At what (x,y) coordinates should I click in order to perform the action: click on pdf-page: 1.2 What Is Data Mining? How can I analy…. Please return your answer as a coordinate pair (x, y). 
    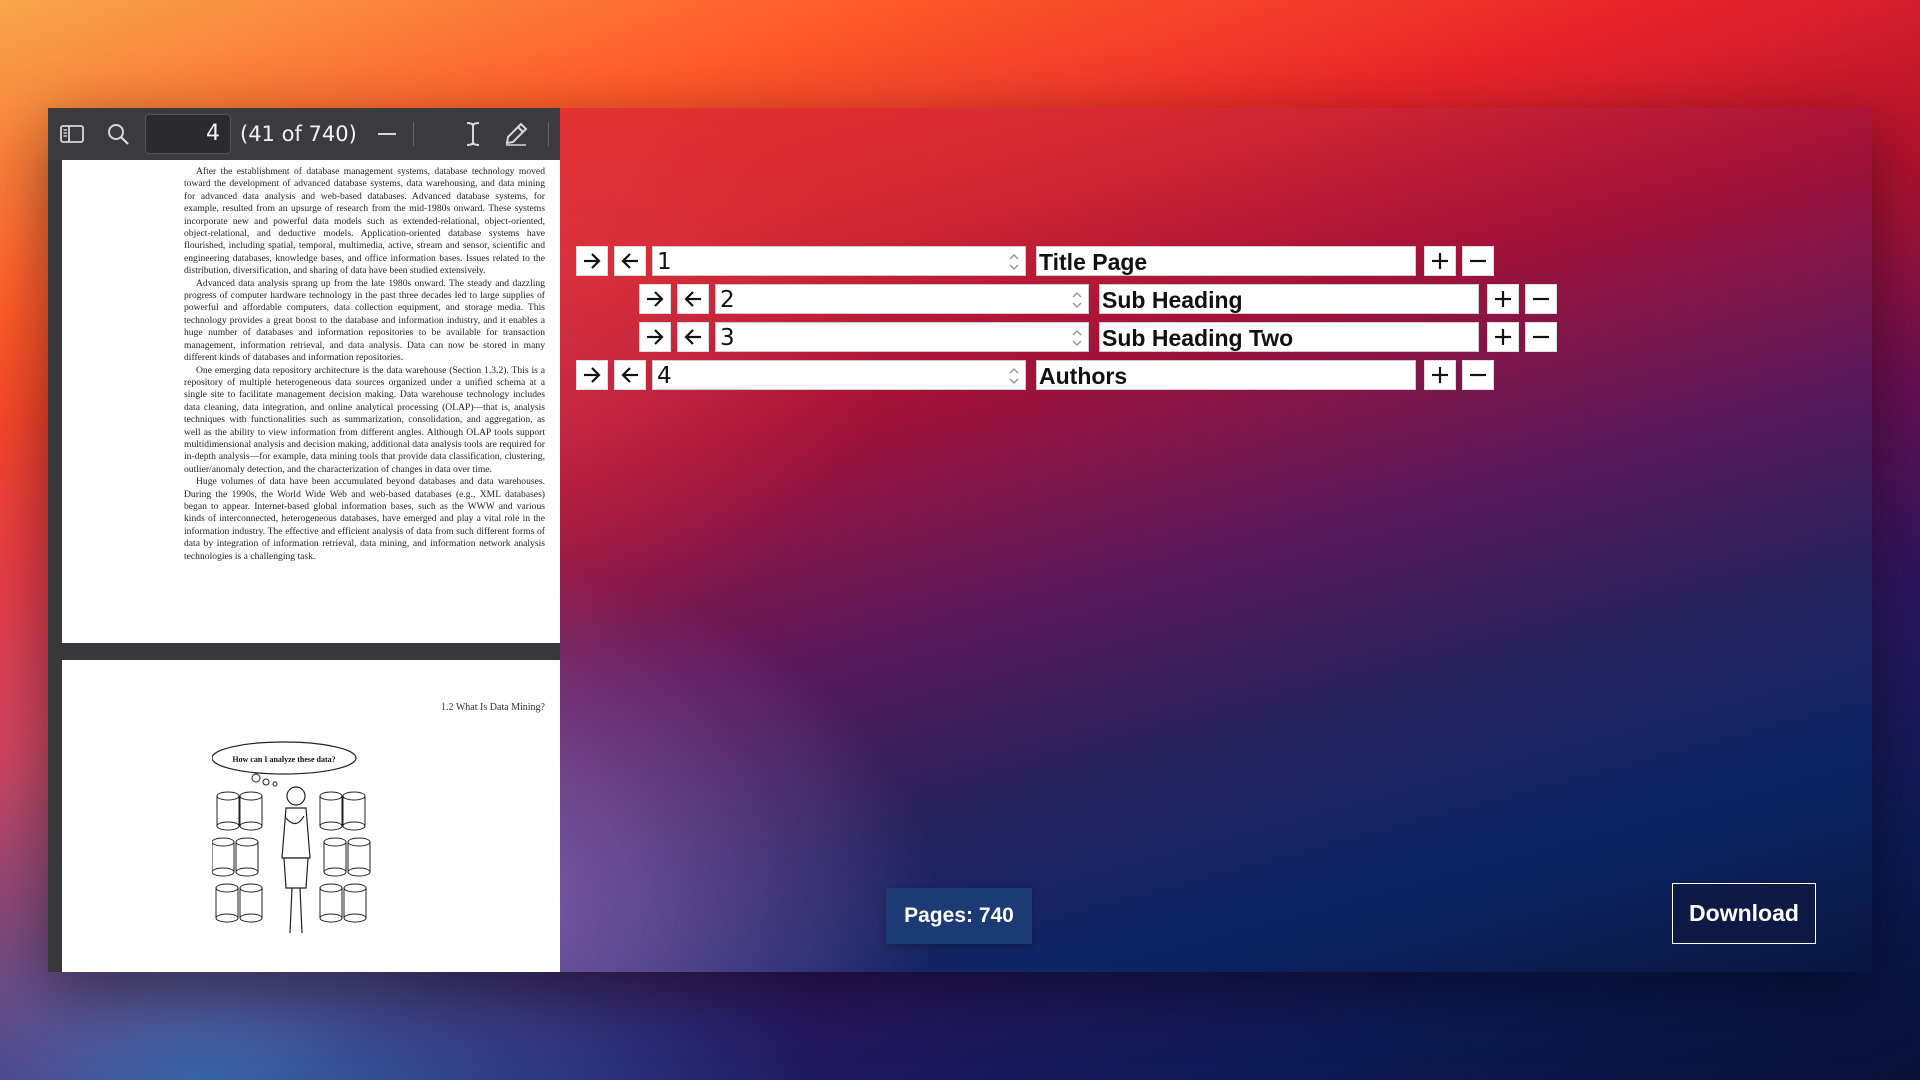
    Looking at the image, I should click on (311, 816).